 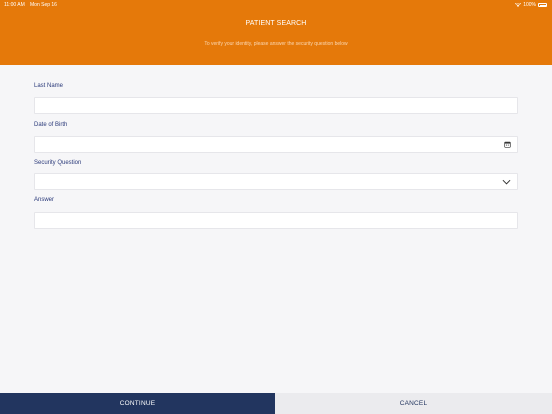 I want to click on status-time: 11:00 AM, so click(x=14, y=5).